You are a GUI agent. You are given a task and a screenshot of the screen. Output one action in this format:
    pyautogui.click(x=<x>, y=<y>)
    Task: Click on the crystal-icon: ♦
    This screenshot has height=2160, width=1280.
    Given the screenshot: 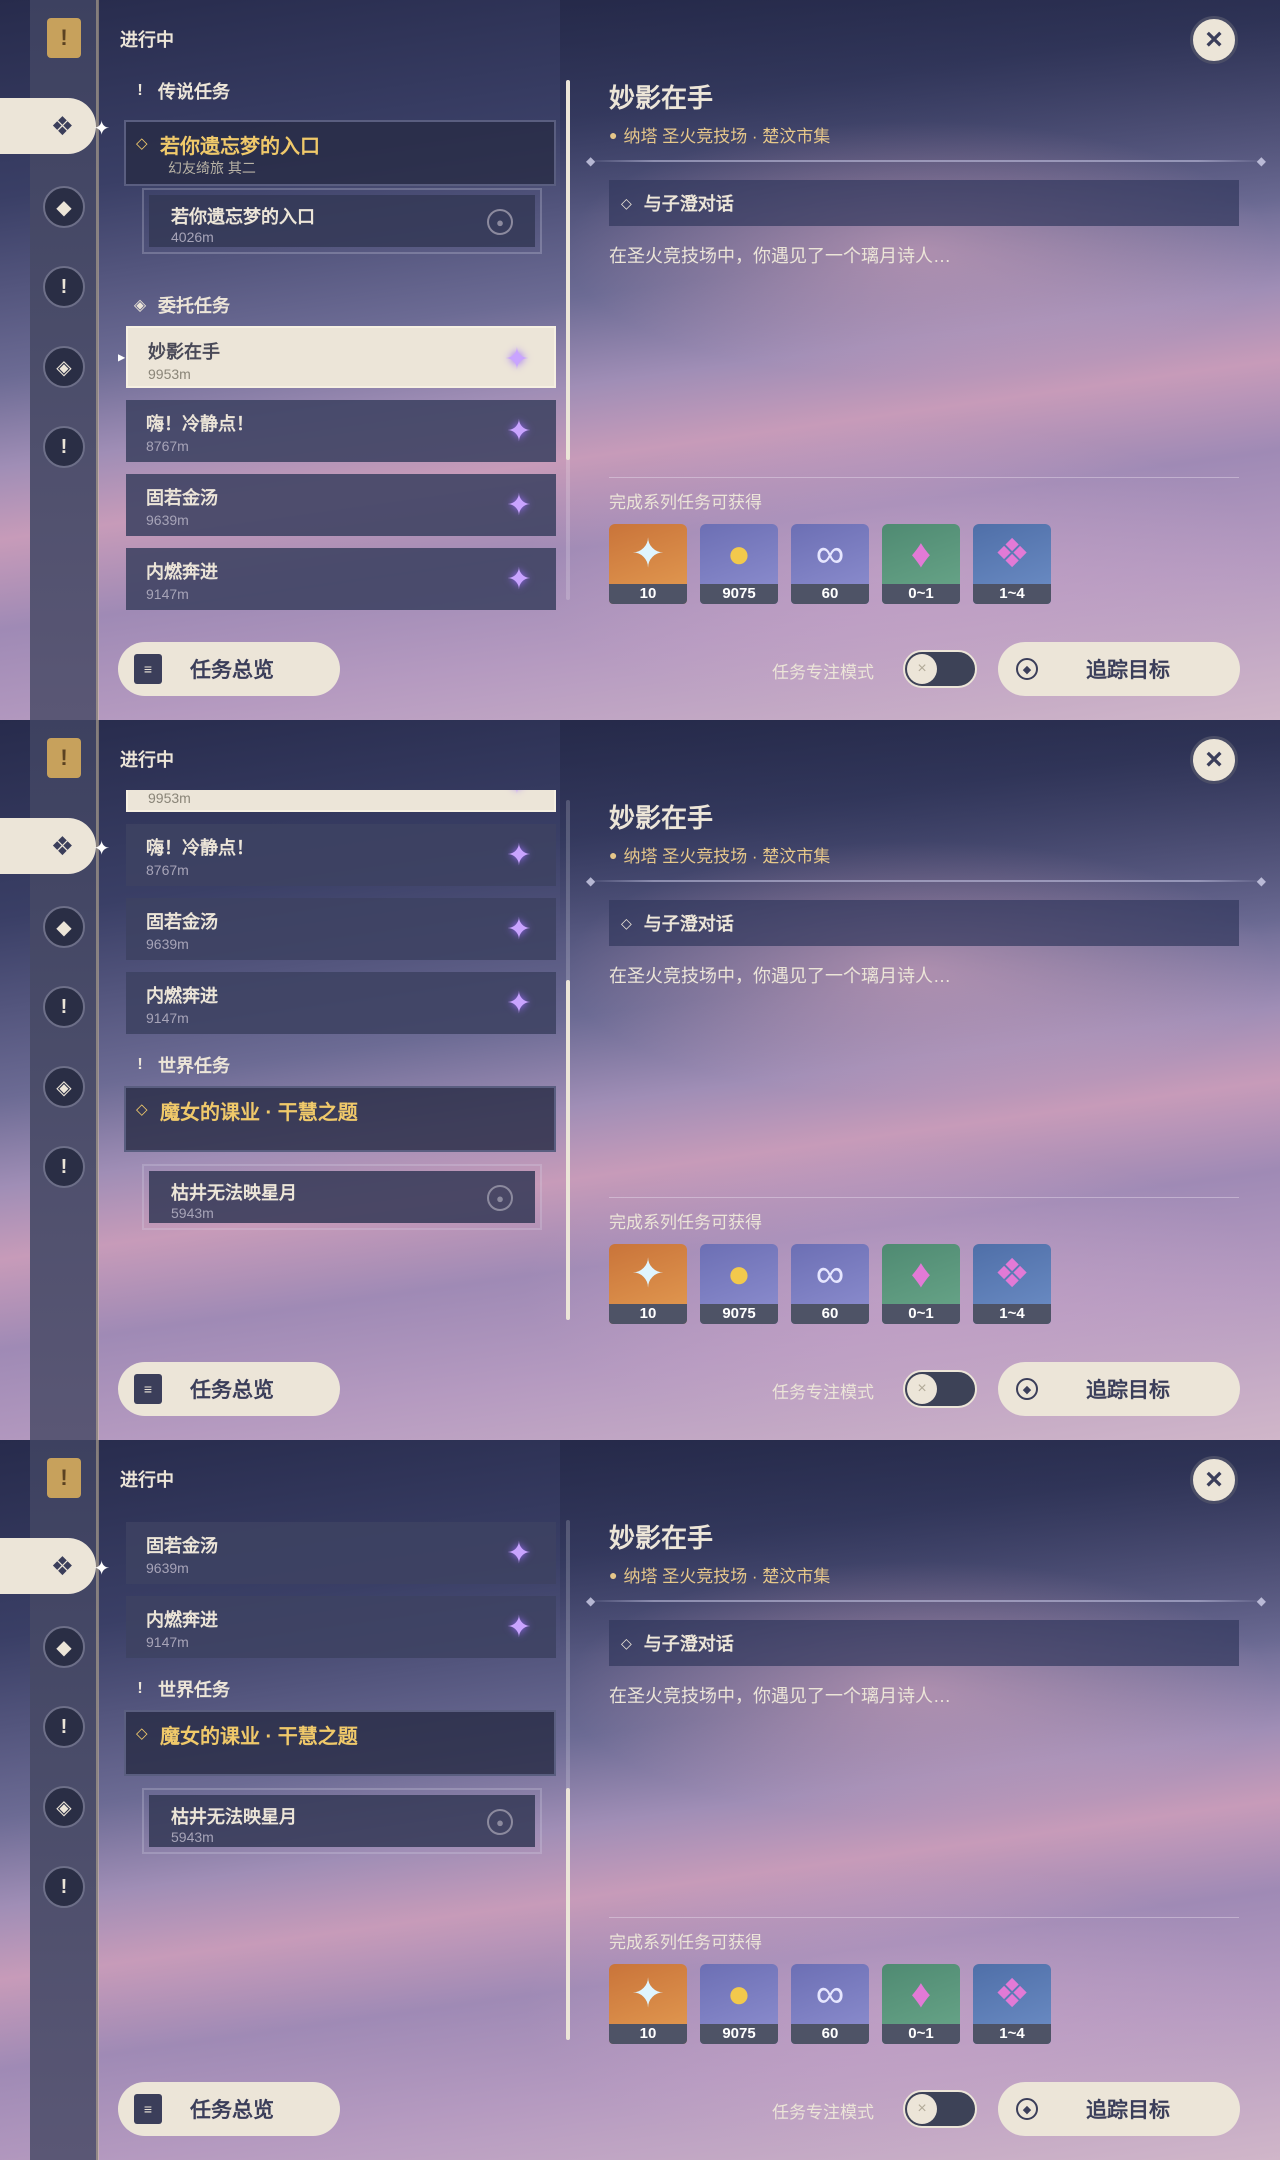 What is the action you would take?
    pyautogui.click(x=921, y=553)
    